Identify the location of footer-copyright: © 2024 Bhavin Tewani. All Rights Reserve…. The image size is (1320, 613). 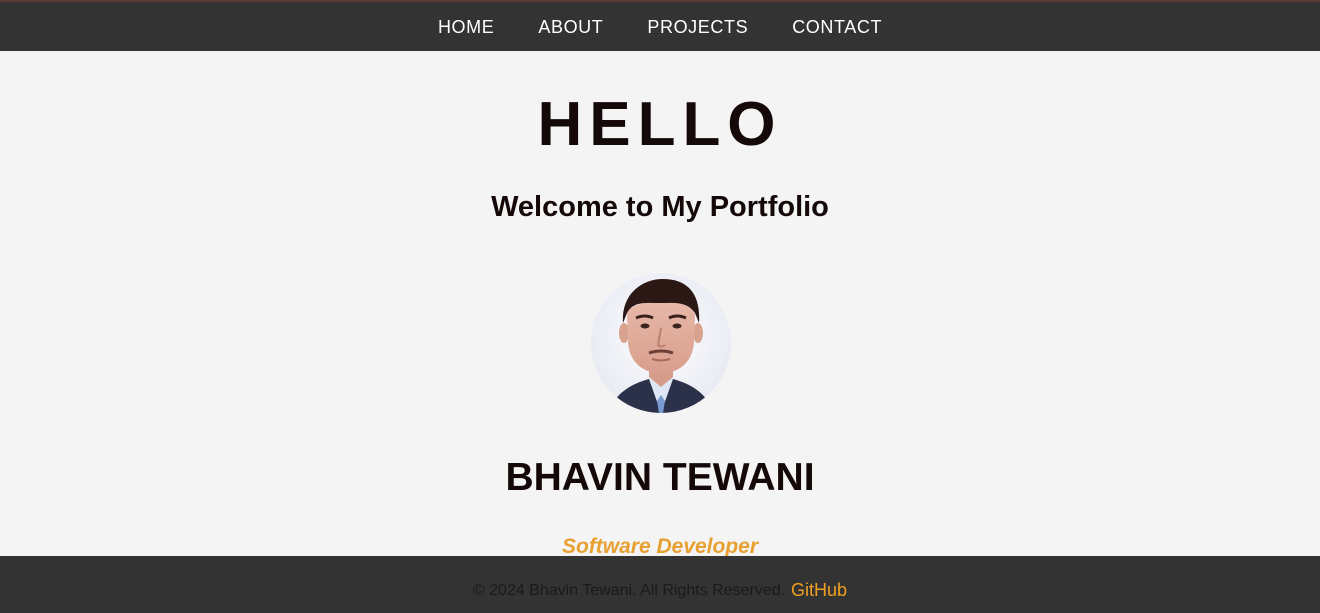
(629, 590).